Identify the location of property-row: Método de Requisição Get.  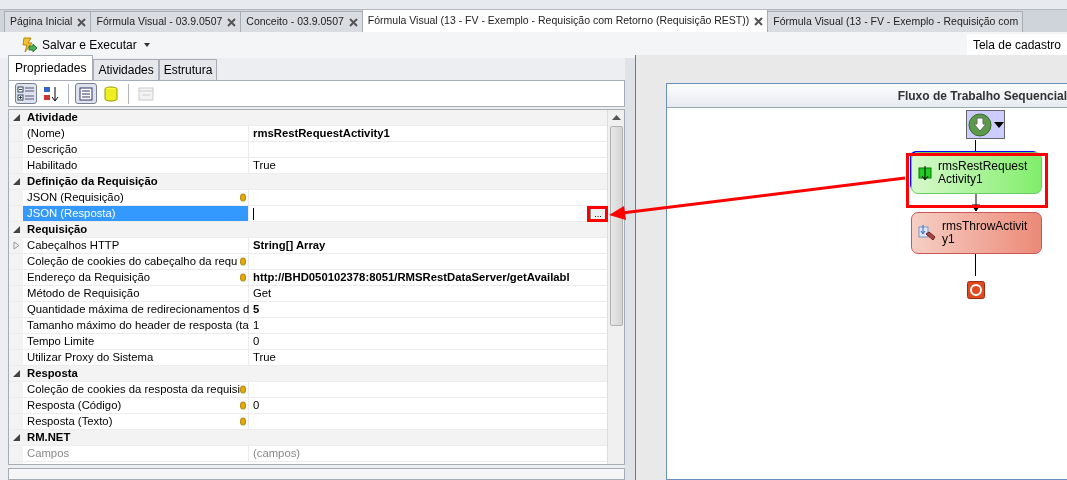
(308, 294).